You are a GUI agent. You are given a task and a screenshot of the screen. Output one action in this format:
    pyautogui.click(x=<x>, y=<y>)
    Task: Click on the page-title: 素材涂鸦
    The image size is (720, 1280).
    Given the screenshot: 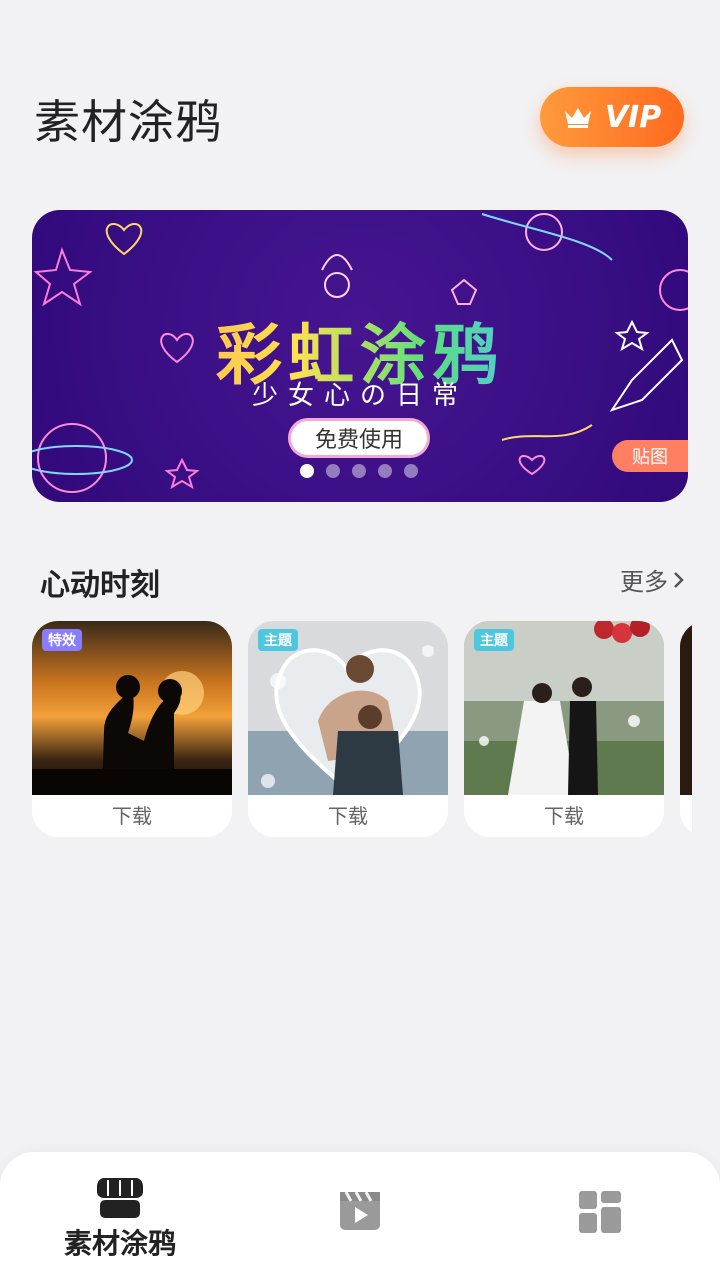 What is the action you would take?
    pyautogui.click(x=128, y=122)
    